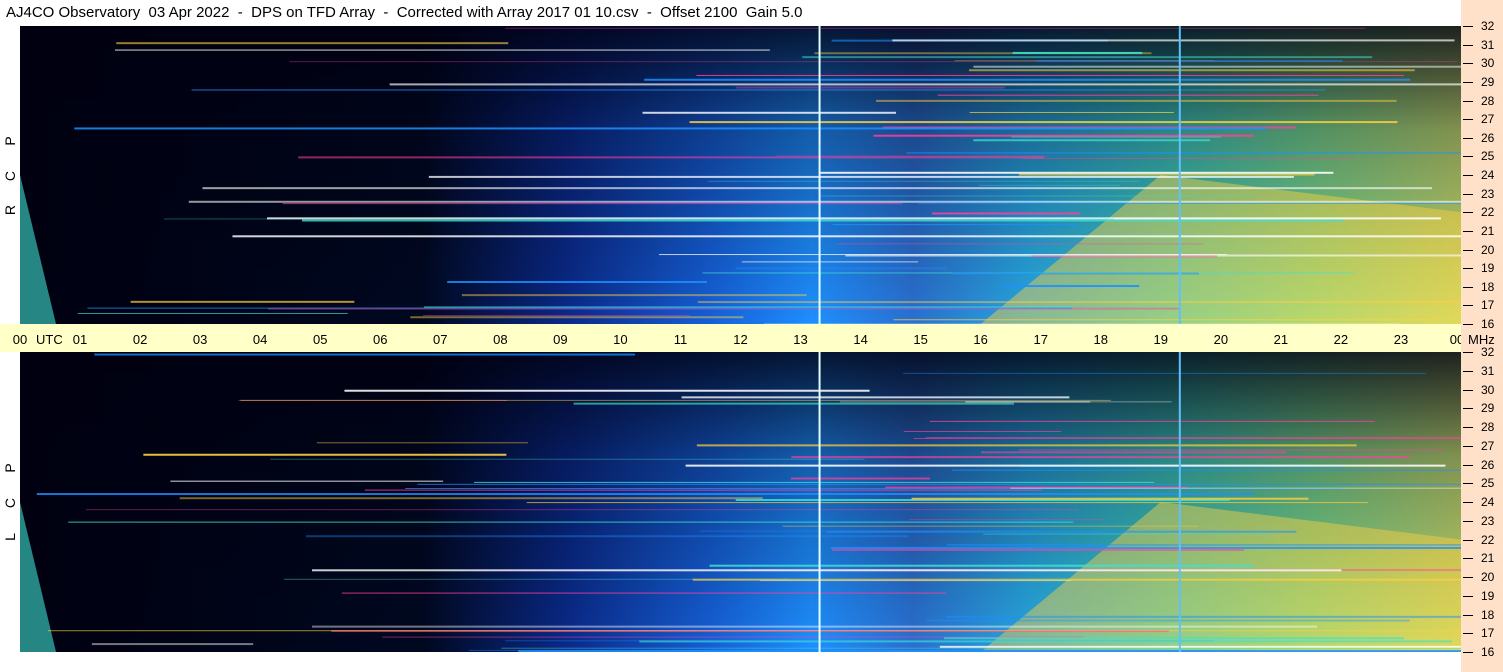 The height and width of the screenshot is (672, 1503). I want to click on utc-tick-label: 05, so click(320, 339).